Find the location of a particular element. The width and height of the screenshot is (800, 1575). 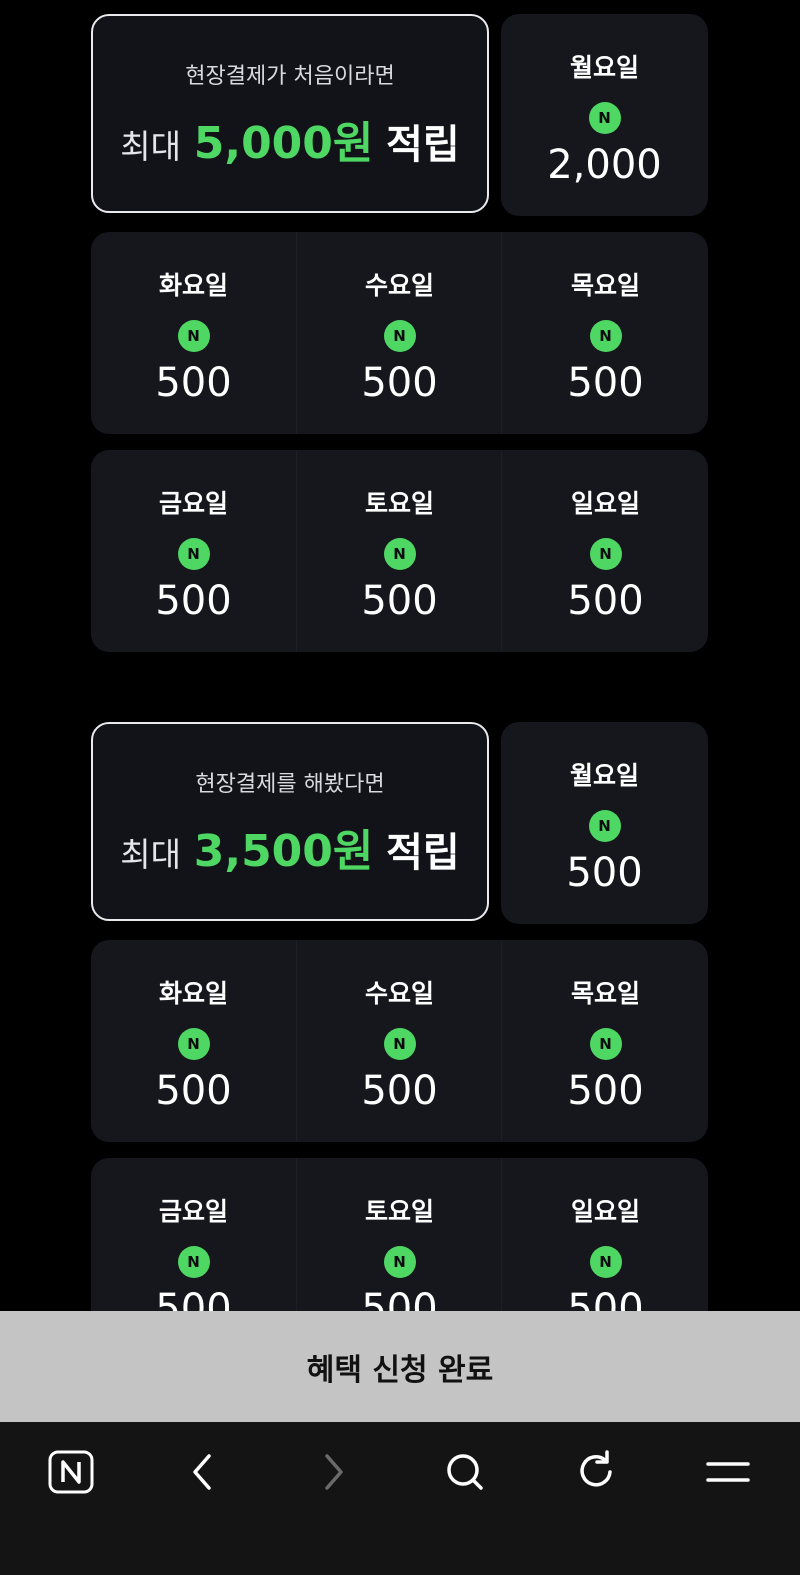

menu-icon is located at coordinates (728, 1472).